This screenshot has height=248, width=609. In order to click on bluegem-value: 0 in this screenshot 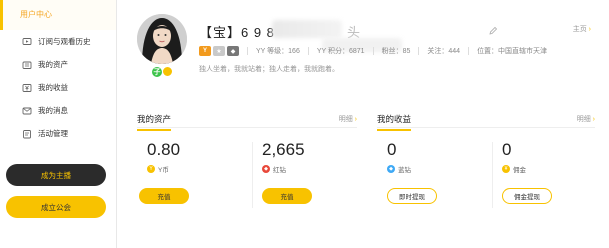, I will do `click(392, 149)`.